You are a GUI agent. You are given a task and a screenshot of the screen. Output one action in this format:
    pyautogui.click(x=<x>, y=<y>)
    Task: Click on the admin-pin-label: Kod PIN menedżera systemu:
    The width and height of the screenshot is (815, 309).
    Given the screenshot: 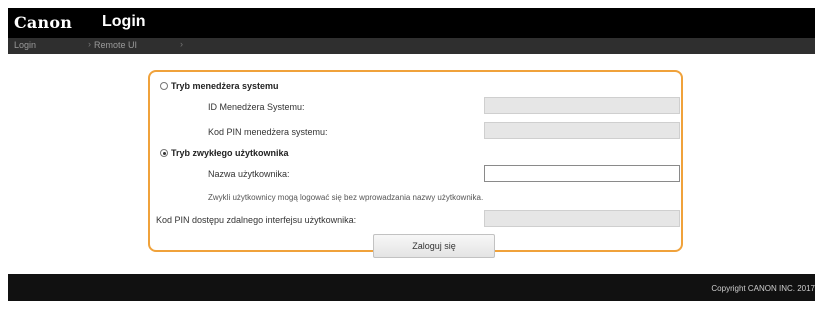 What is the action you would take?
    pyautogui.click(x=268, y=132)
    